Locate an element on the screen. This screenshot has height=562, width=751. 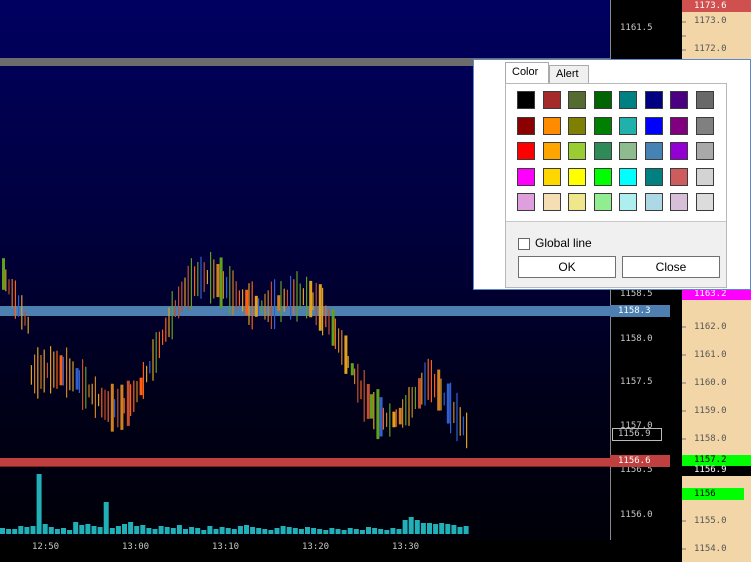
ladder-alert-red: 1173.6 is located at coordinates (716, 6).